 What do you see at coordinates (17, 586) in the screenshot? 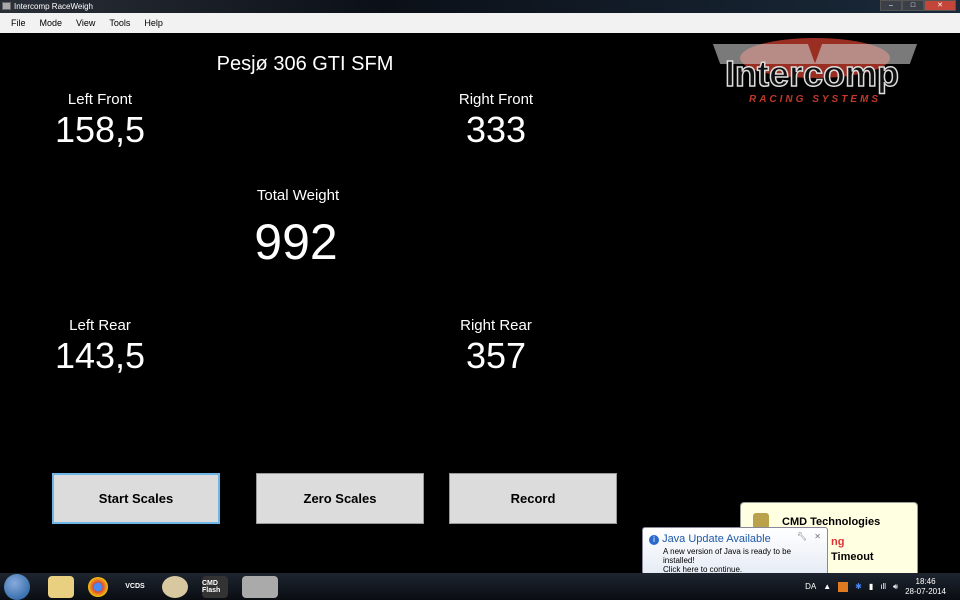
I see `start-button` at bounding box center [17, 586].